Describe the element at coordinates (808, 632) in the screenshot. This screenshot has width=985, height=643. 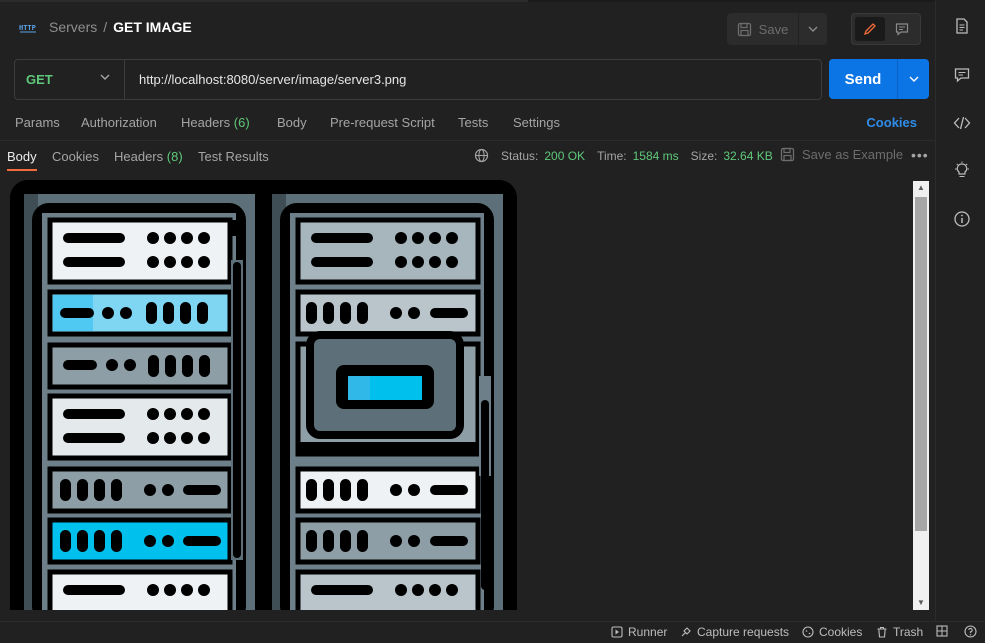
I see `cookie-icon` at that location.